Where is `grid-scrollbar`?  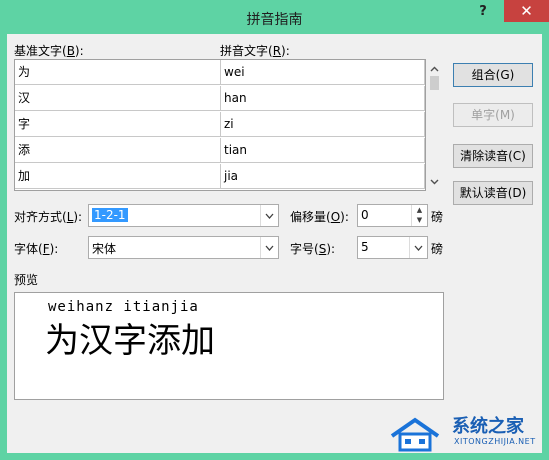 grid-scrollbar is located at coordinates (434, 124).